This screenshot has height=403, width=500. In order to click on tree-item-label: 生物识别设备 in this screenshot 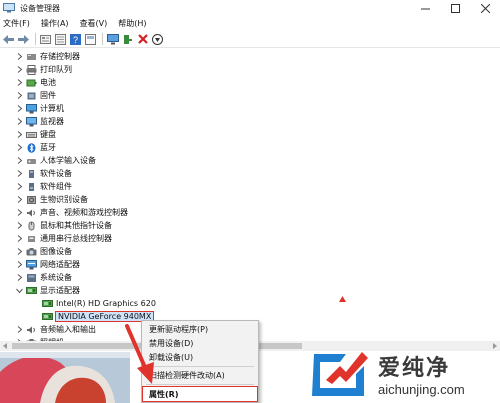, I will do `click(64, 199)`.